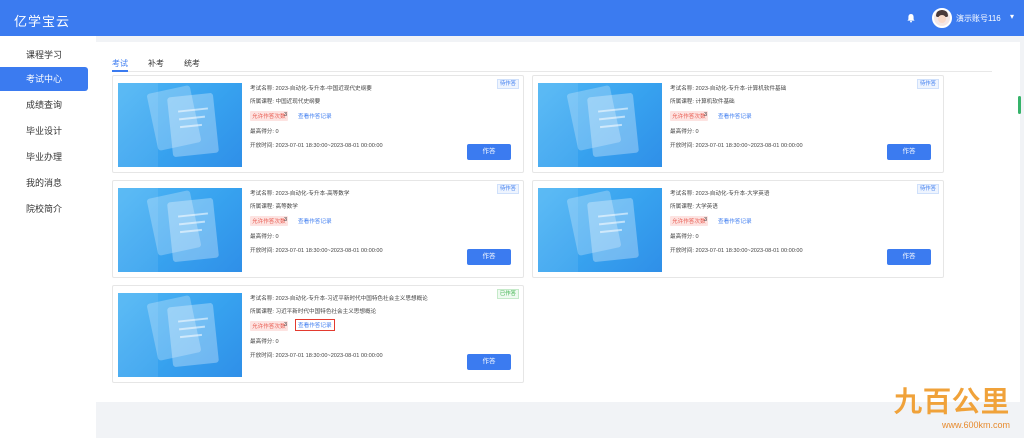 Image resolution: width=1024 pixels, height=438 pixels. What do you see at coordinates (44, 131) in the screenshot?
I see `sidebar-item-graduation-design: 毕业设计` at bounding box center [44, 131].